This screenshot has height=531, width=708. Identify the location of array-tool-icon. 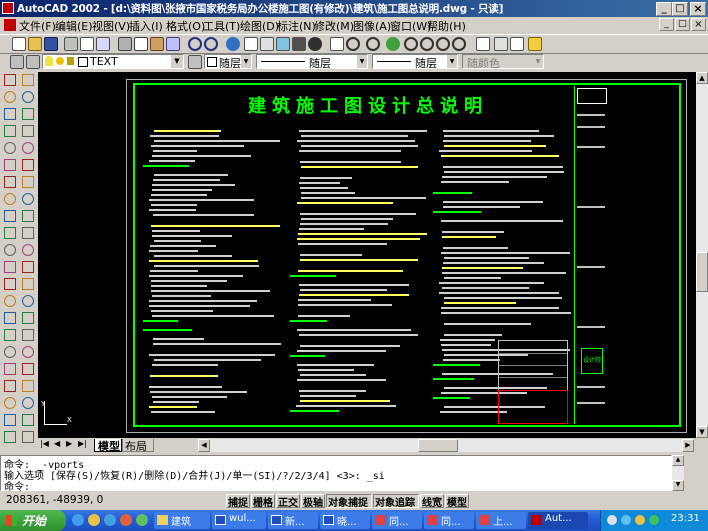
(28, 148).